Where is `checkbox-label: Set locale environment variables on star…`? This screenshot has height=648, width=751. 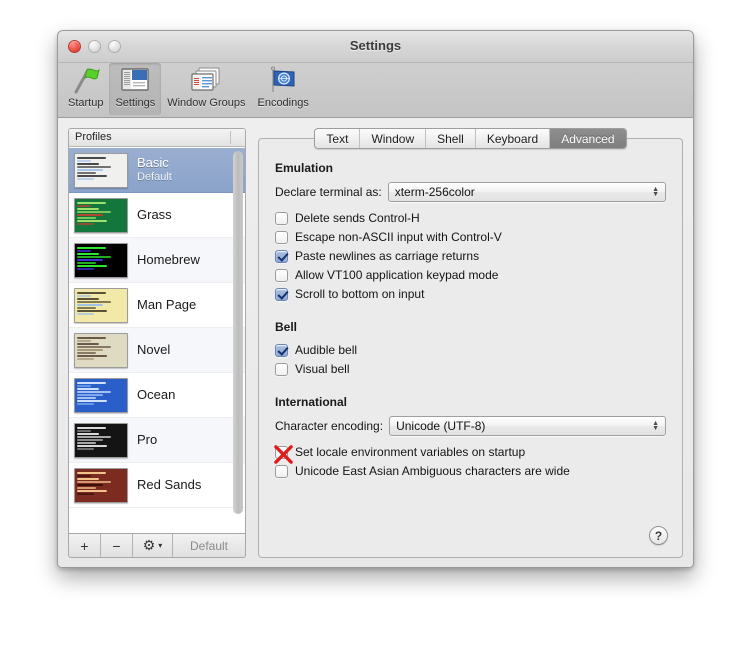
checkbox-label: Set locale environment variables on star… is located at coordinates (410, 452).